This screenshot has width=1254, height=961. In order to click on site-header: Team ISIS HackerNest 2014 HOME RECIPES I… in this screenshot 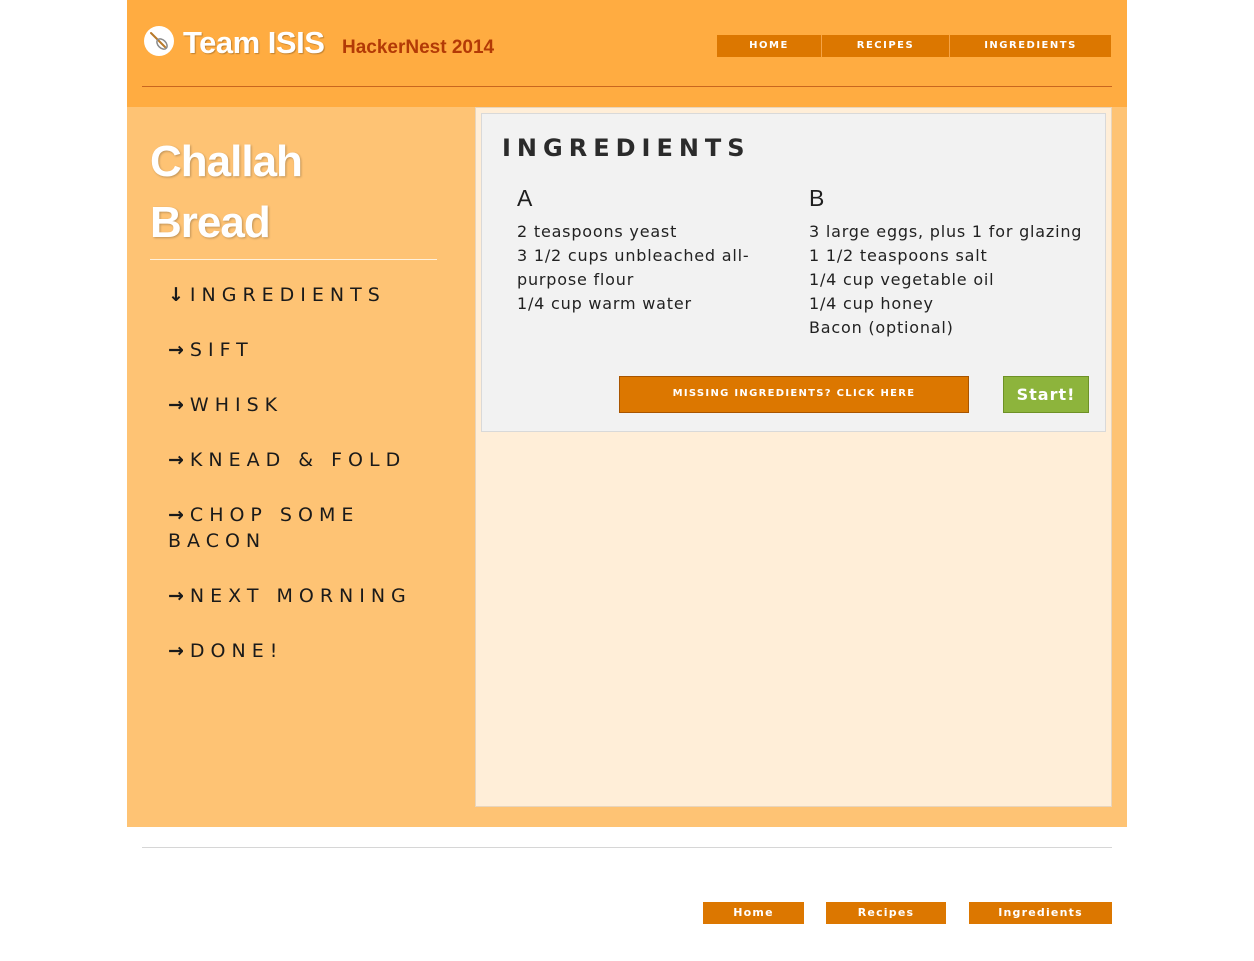, I will do `click(627, 53)`.